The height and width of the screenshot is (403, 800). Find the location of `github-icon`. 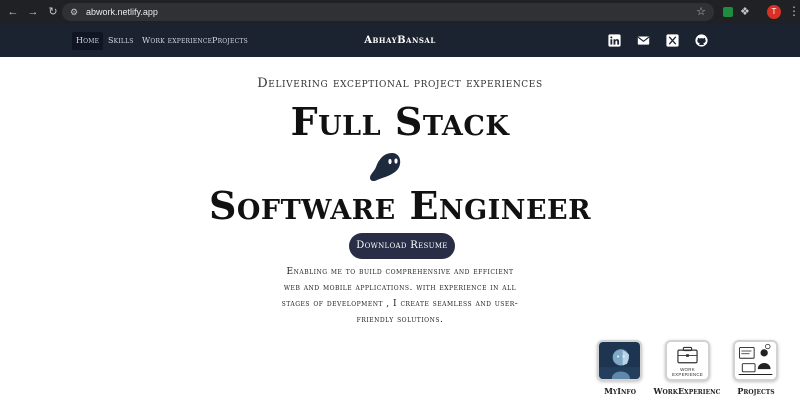

github-icon is located at coordinates (701, 40).